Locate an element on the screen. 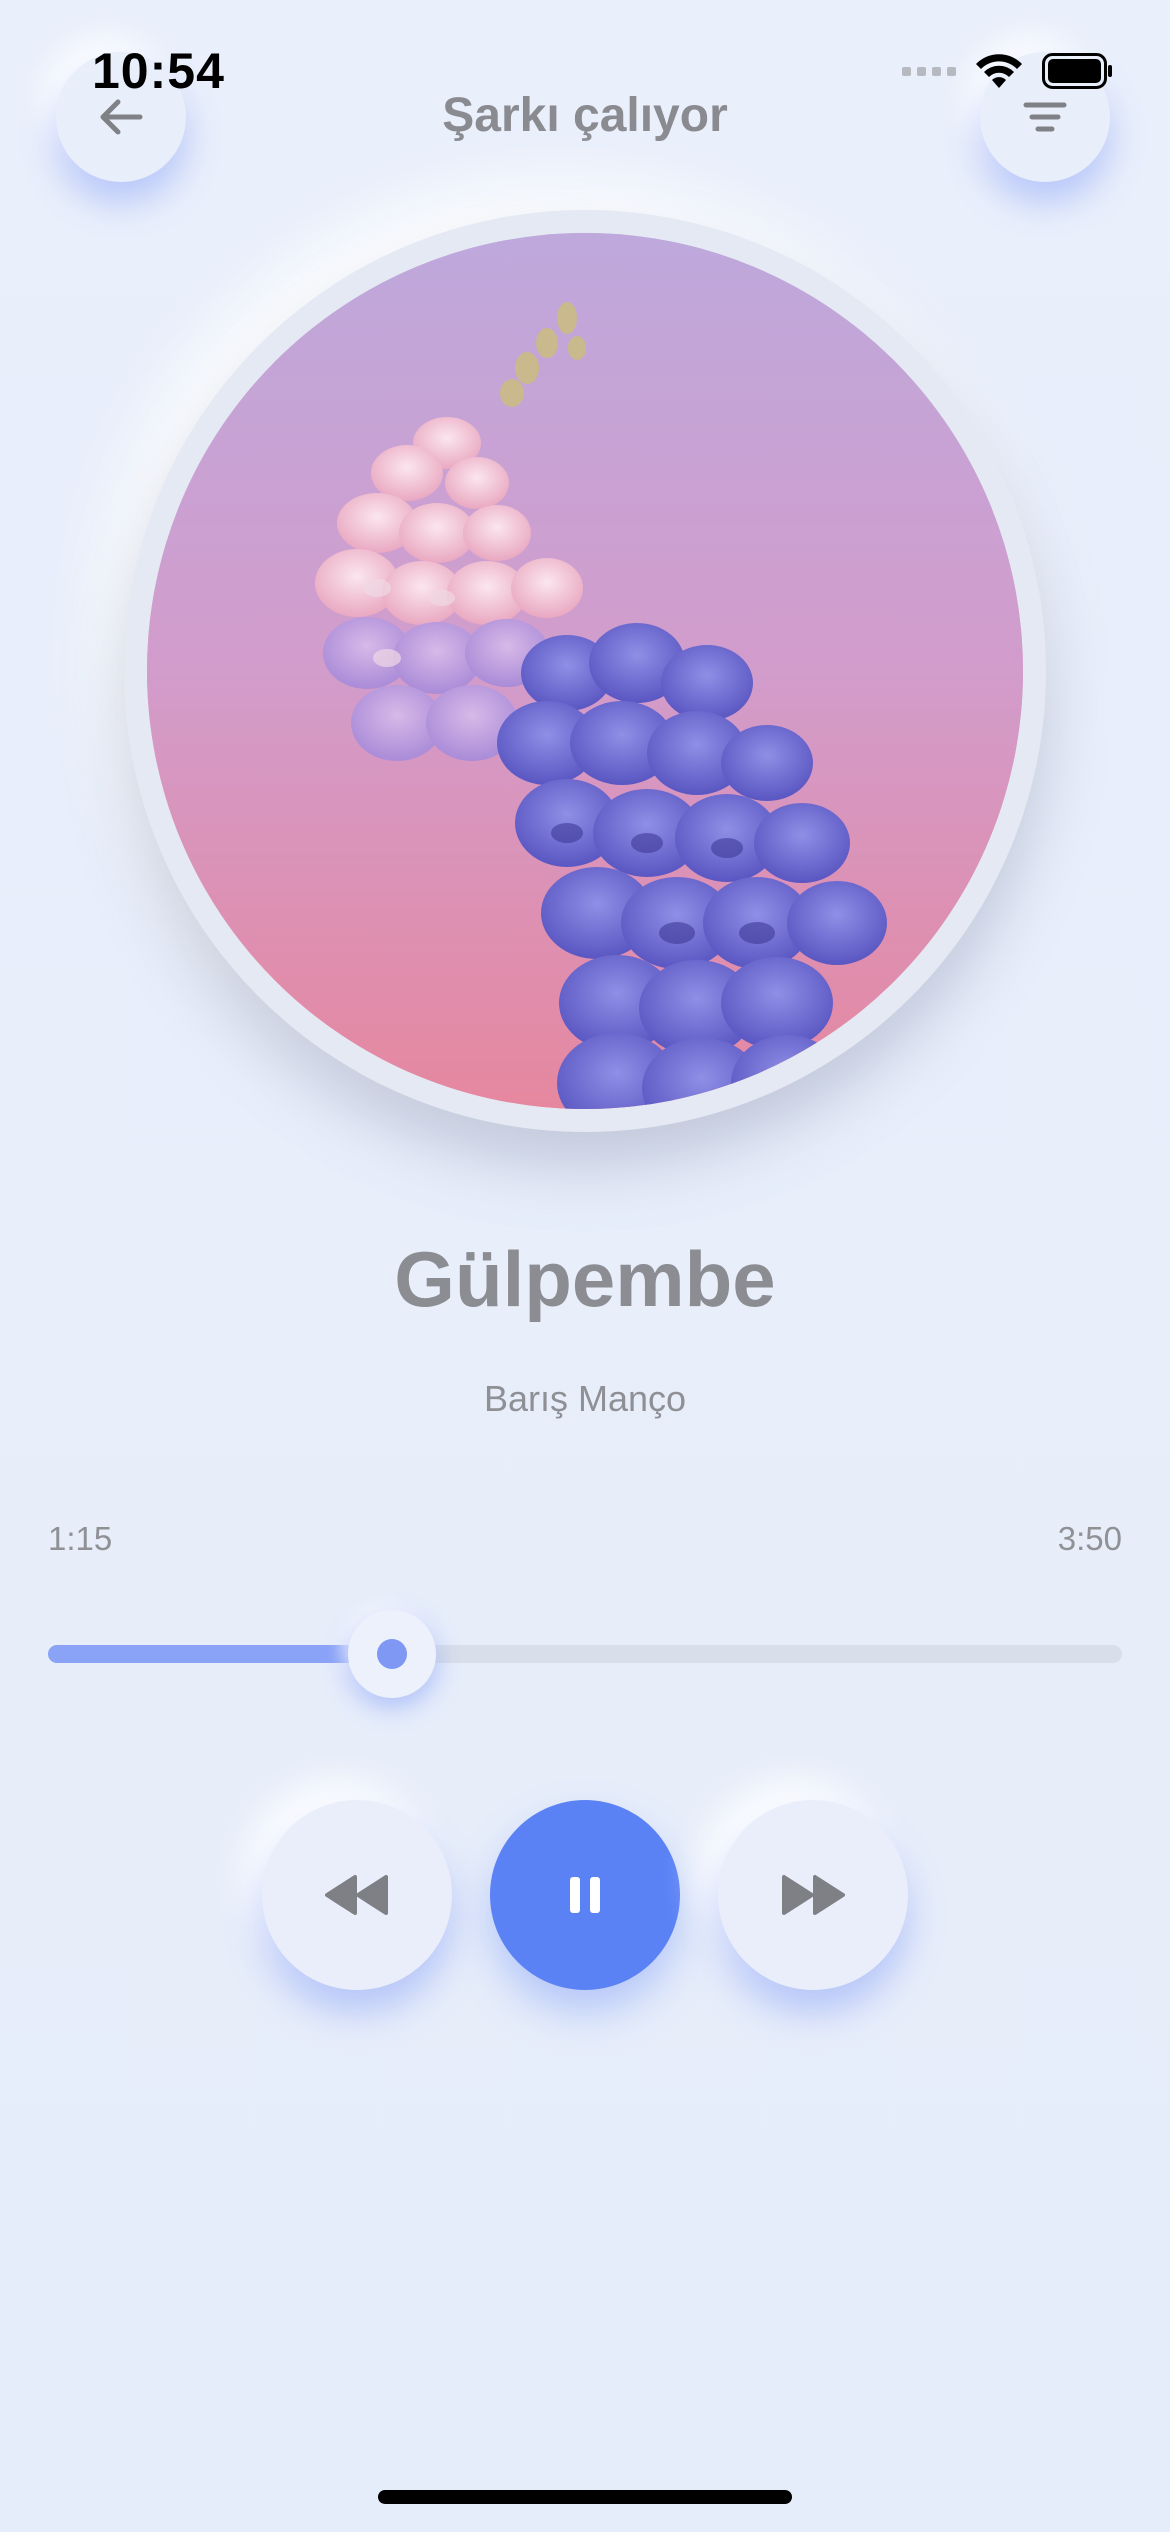 The width and height of the screenshot is (1170, 2532). elapsed-time: 1:15 is located at coordinates (80, 1538).